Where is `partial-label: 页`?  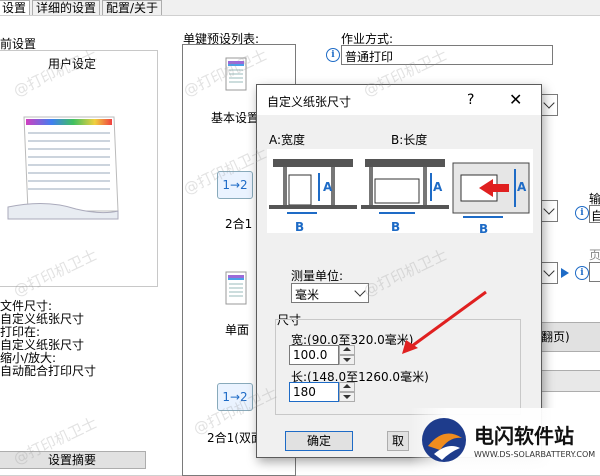
partial-label: 页 is located at coordinates (594, 255).